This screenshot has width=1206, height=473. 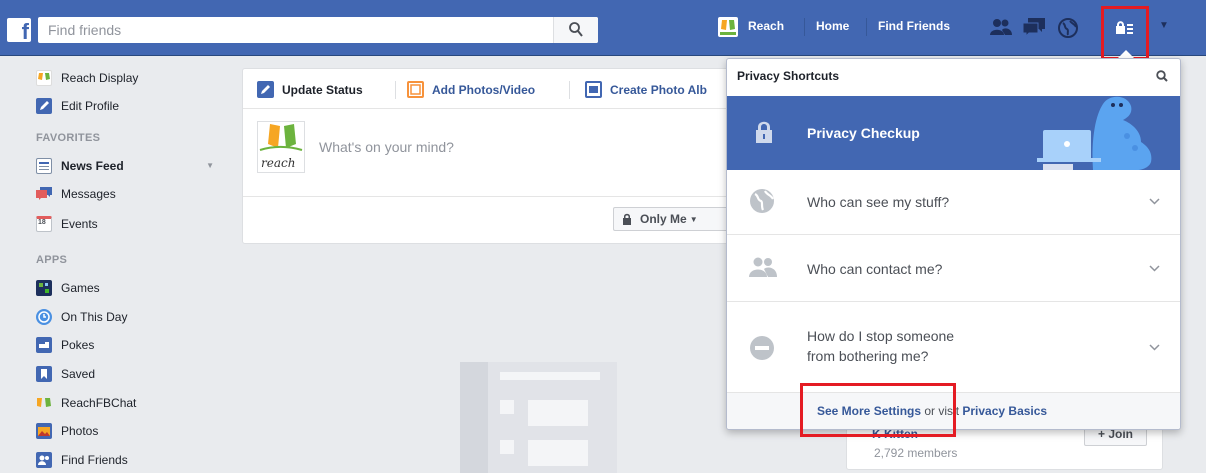 What do you see at coordinates (914, 26) in the screenshot?
I see `nav-find-friends-link: Find Friends` at bounding box center [914, 26].